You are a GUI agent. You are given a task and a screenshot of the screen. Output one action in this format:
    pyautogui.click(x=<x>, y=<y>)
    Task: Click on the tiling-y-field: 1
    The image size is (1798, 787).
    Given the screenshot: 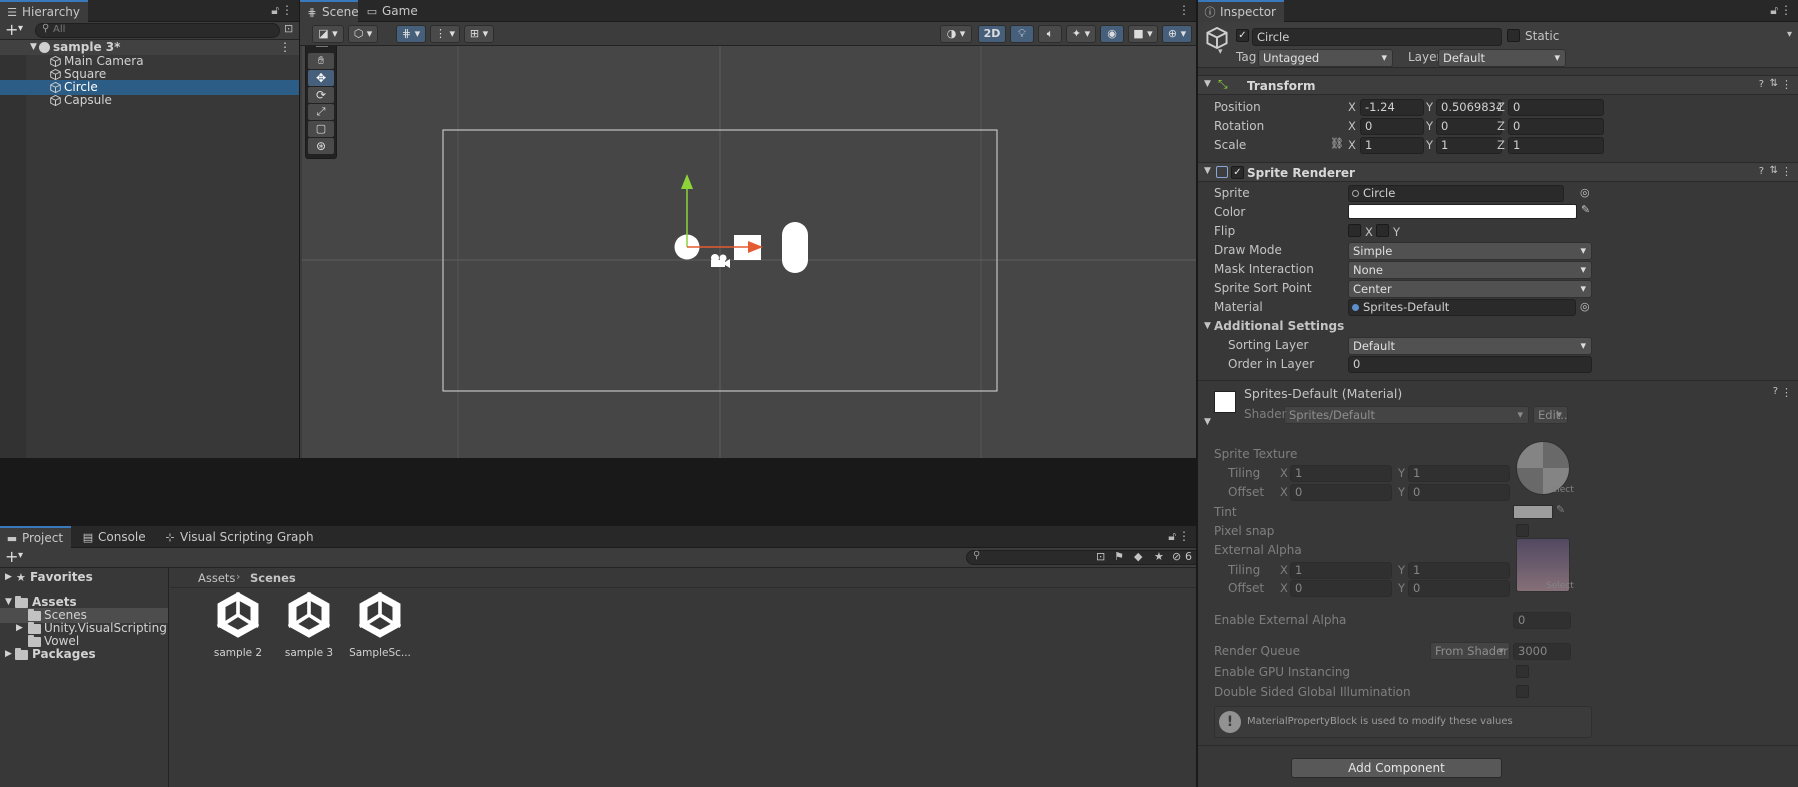 What is the action you would take?
    pyautogui.click(x=1459, y=473)
    